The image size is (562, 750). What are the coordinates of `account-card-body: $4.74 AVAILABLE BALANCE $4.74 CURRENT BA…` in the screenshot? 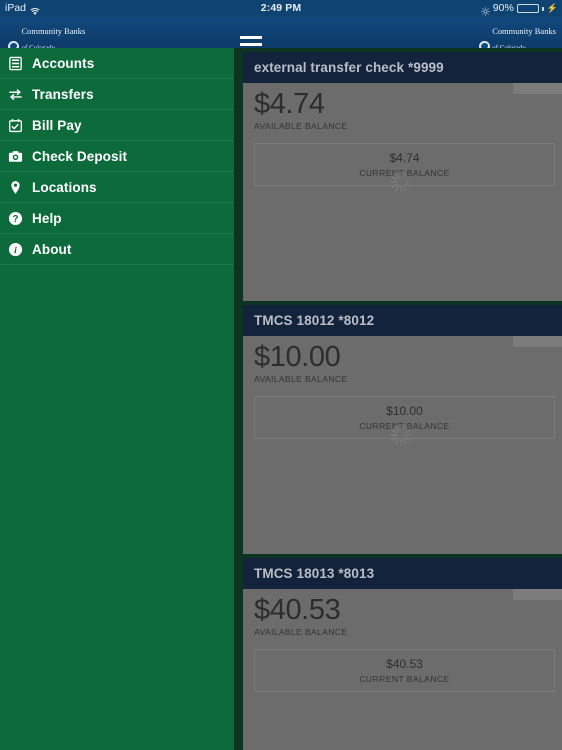 It's located at (402, 138).